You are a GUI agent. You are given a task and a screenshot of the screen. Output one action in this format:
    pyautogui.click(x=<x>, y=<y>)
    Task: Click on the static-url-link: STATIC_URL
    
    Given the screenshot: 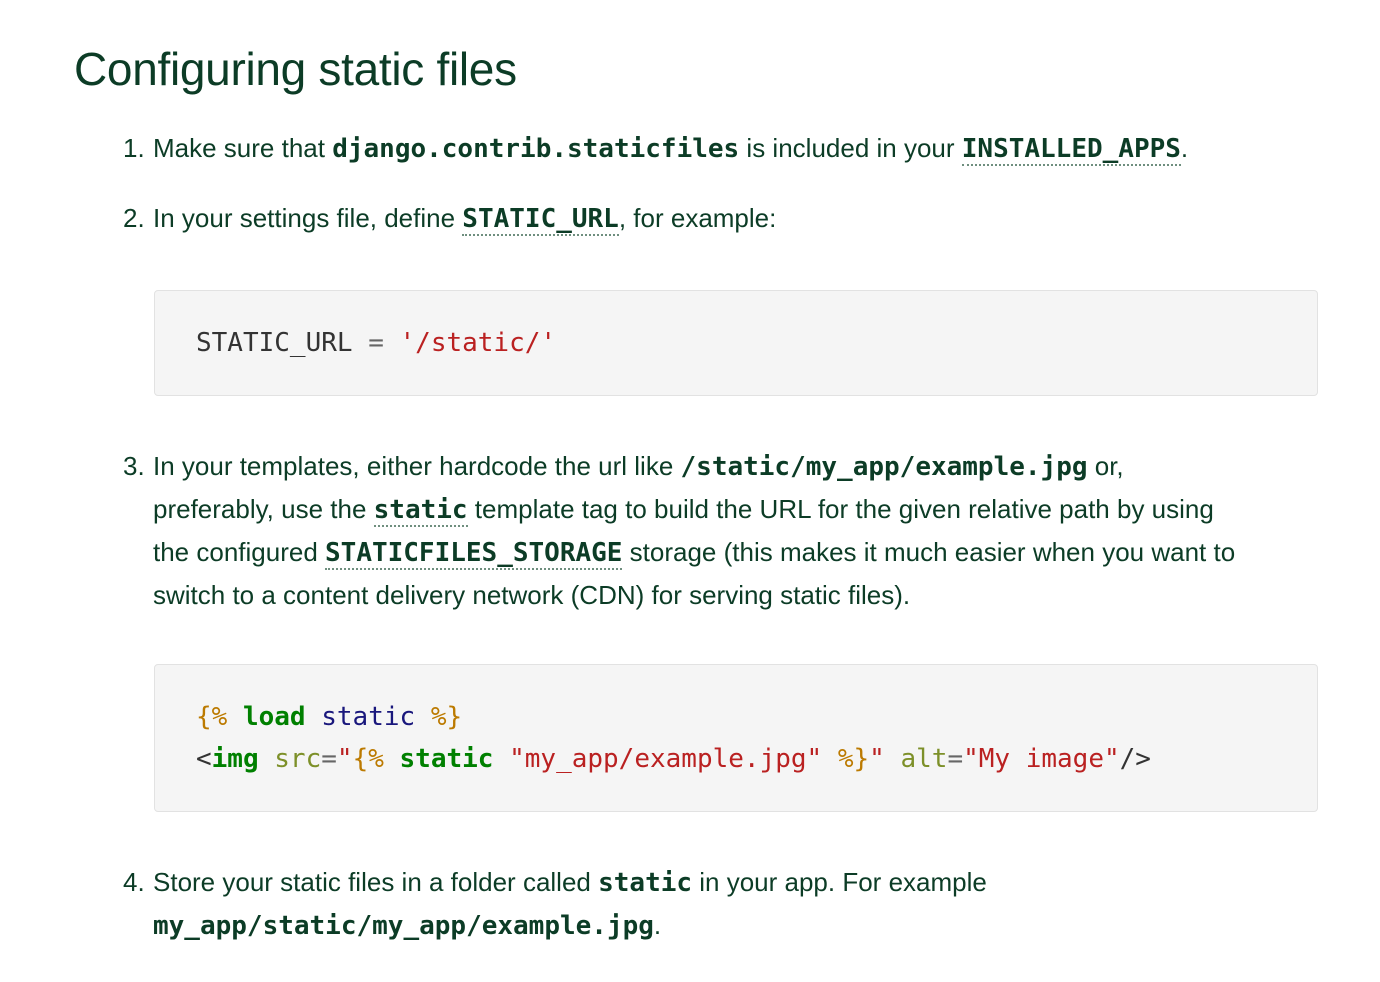 What is the action you would take?
    pyautogui.click(x=540, y=220)
    